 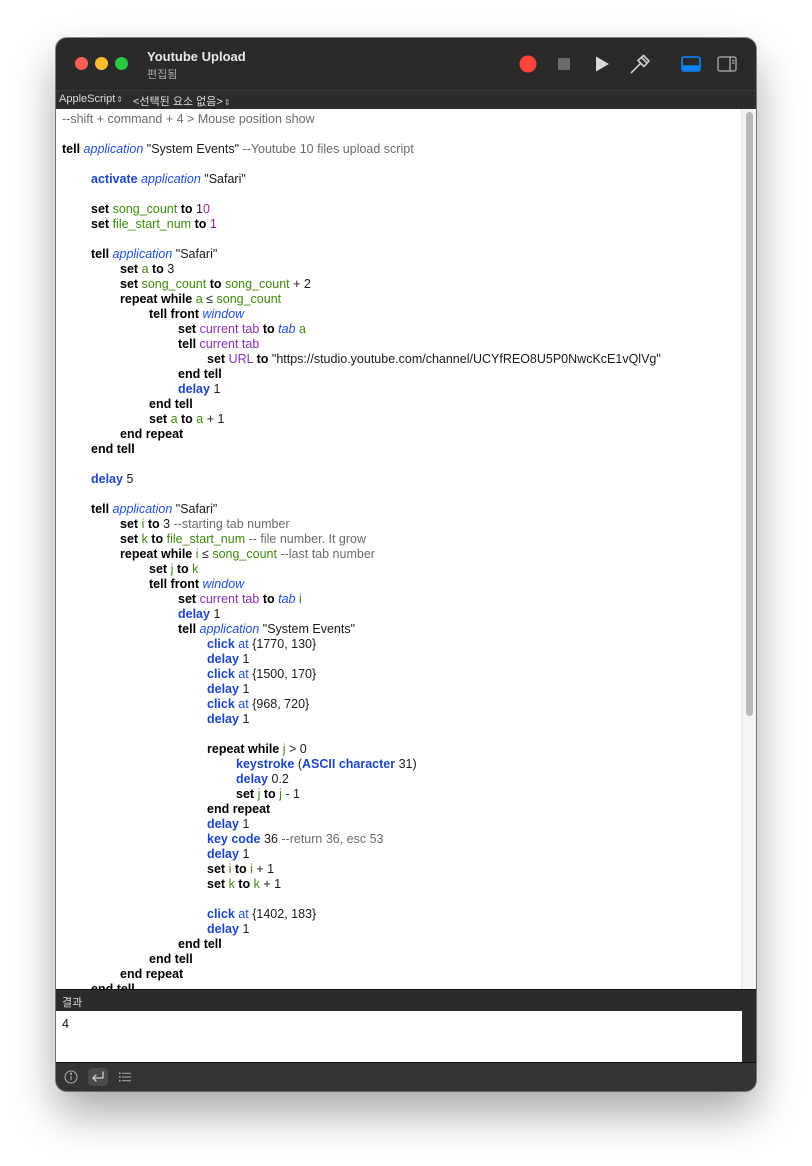 What do you see at coordinates (182, 101) in the screenshot?
I see `element-selector-popup: <선택된 요소 없음>⇕` at bounding box center [182, 101].